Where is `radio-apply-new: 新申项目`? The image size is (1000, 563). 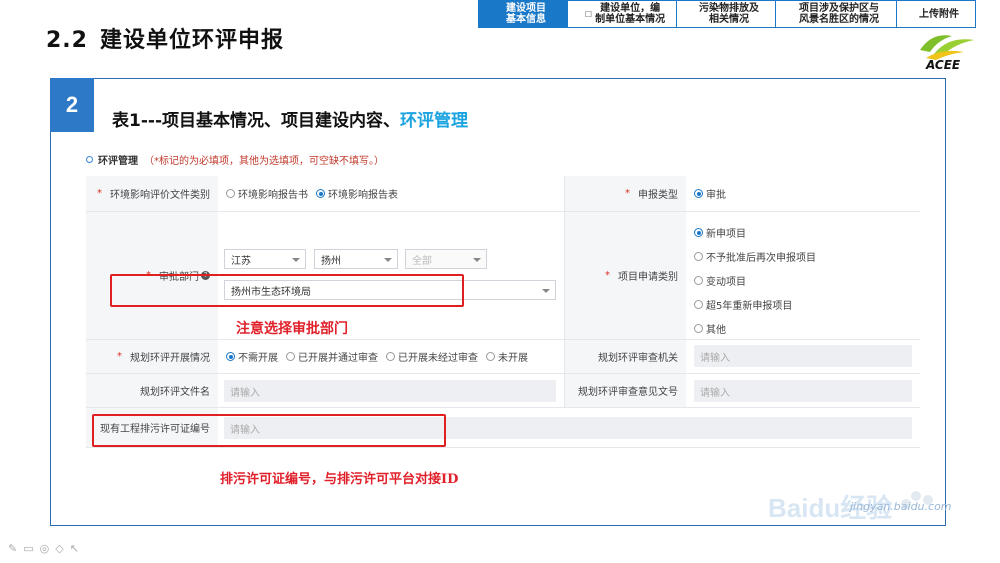
radio-apply-new: 新申项目 is located at coordinates (755, 232).